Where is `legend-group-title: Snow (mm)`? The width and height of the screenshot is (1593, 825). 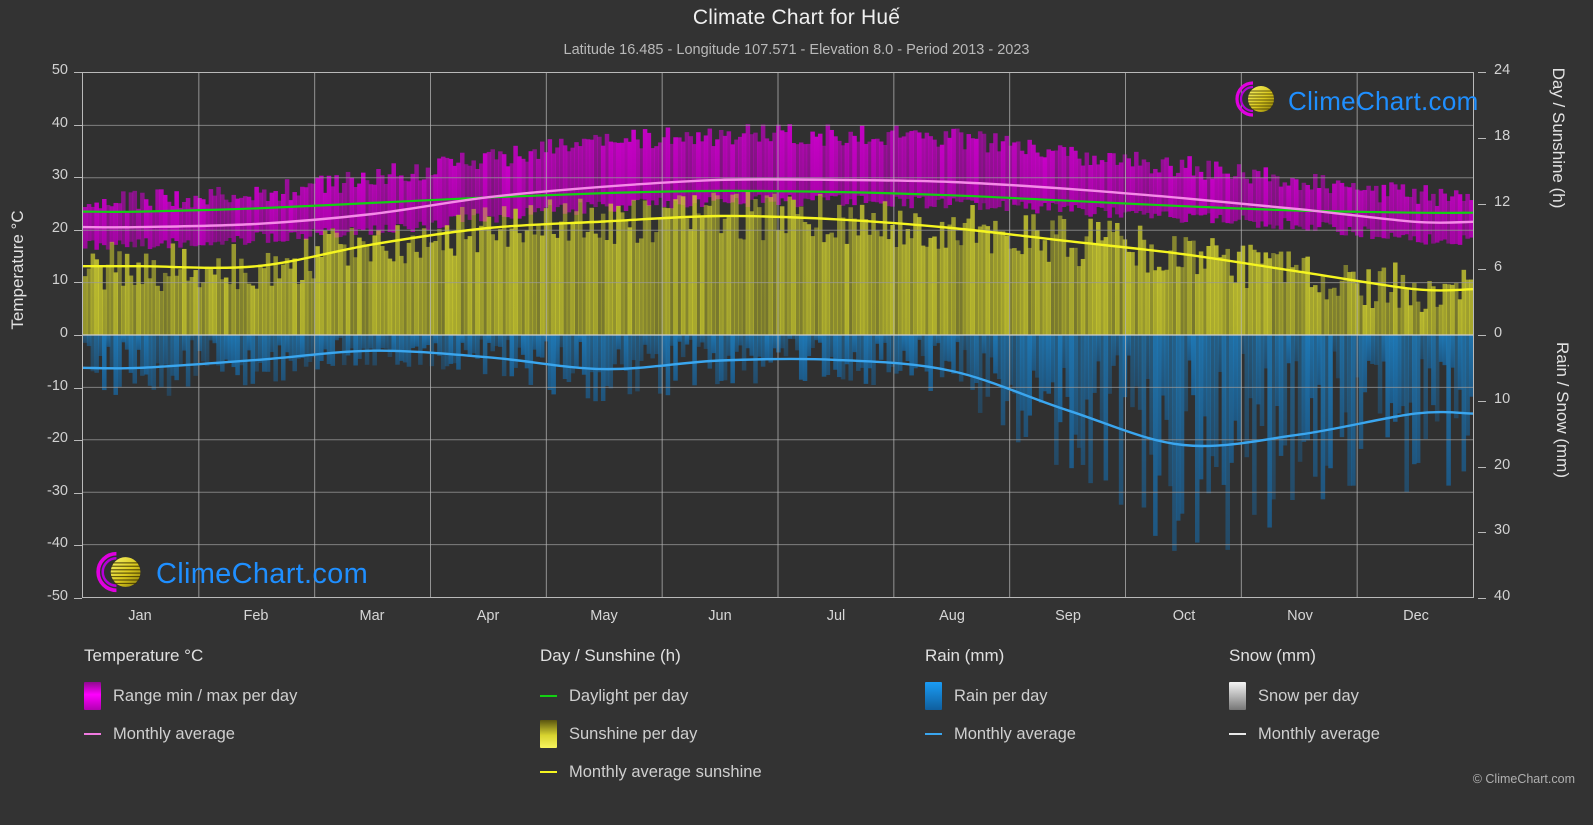 legend-group-title: Snow (mm) is located at coordinates (1272, 655).